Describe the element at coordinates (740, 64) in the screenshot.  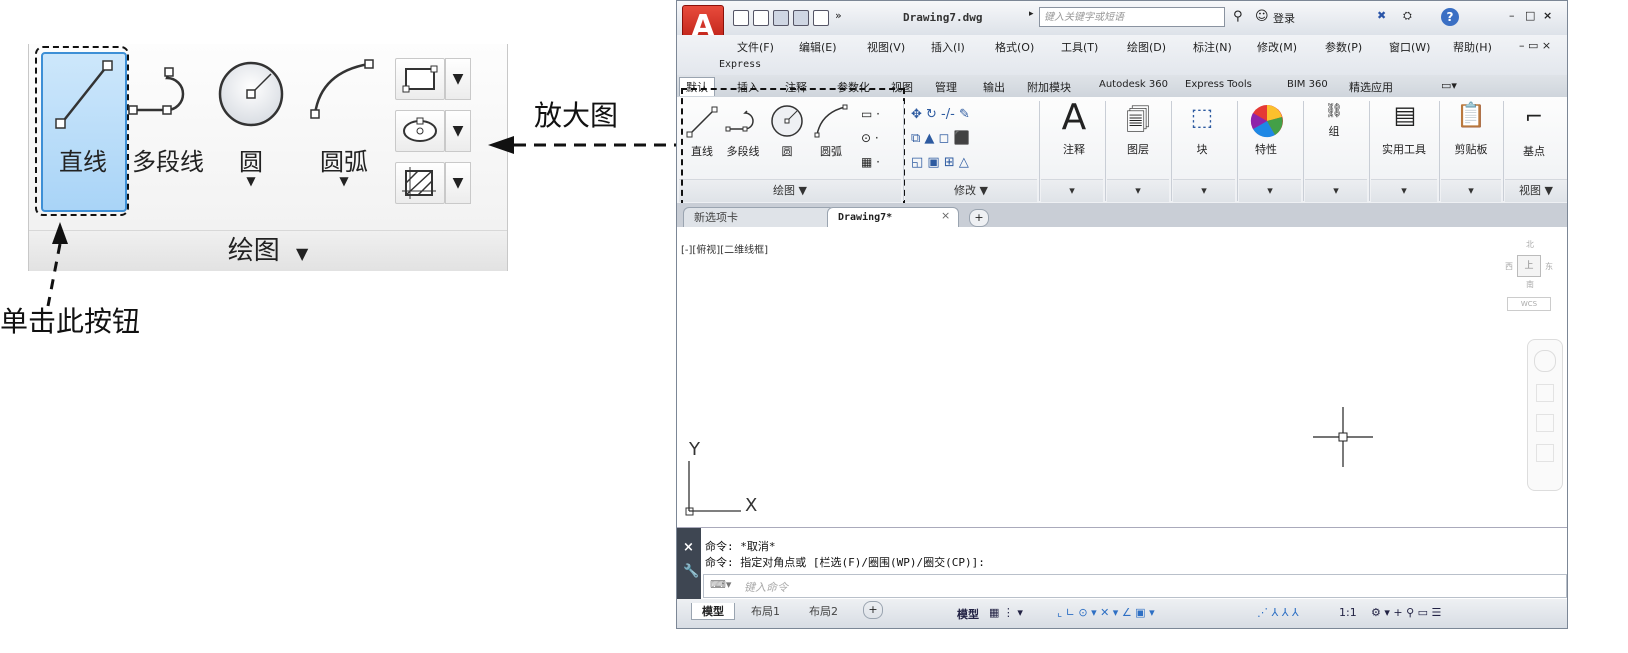
I see `menu-express: Express` at that location.